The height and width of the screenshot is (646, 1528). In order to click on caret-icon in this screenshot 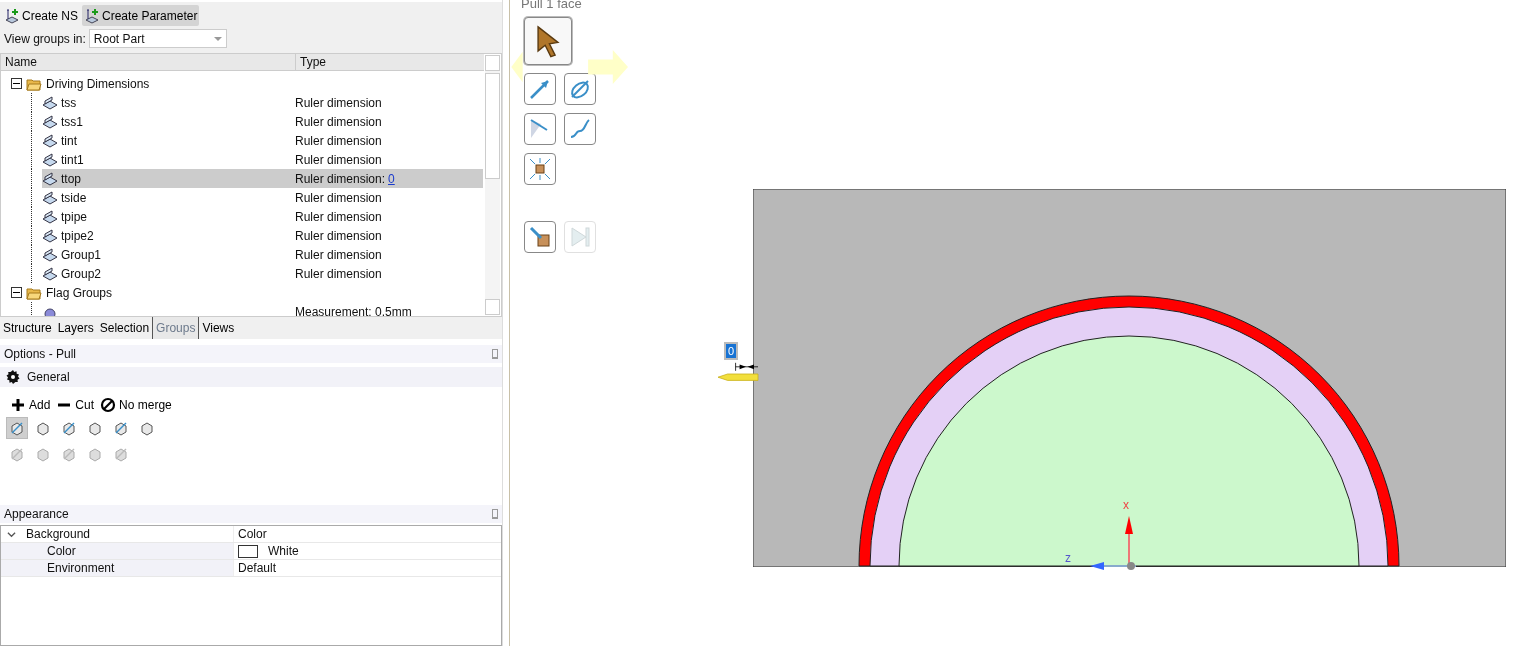, I will do `click(217, 38)`.